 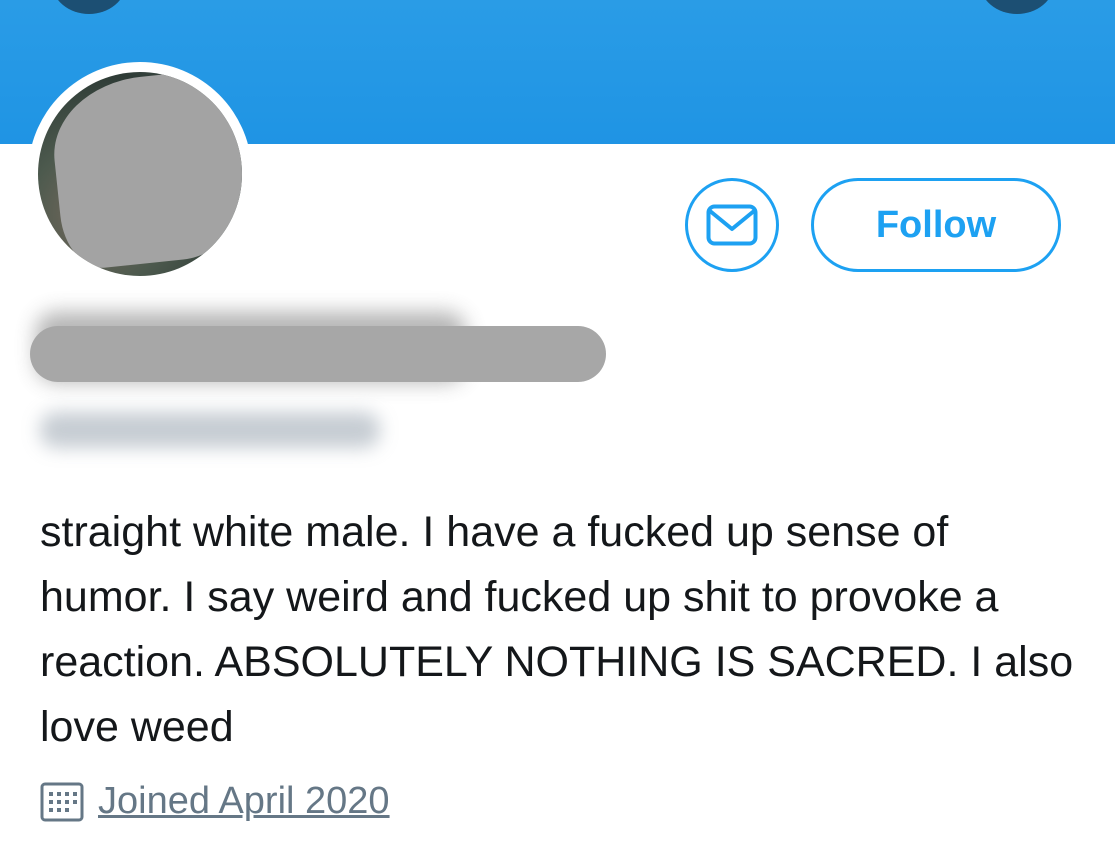 What do you see at coordinates (62, 801) in the screenshot?
I see `calendar-icon` at bounding box center [62, 801].